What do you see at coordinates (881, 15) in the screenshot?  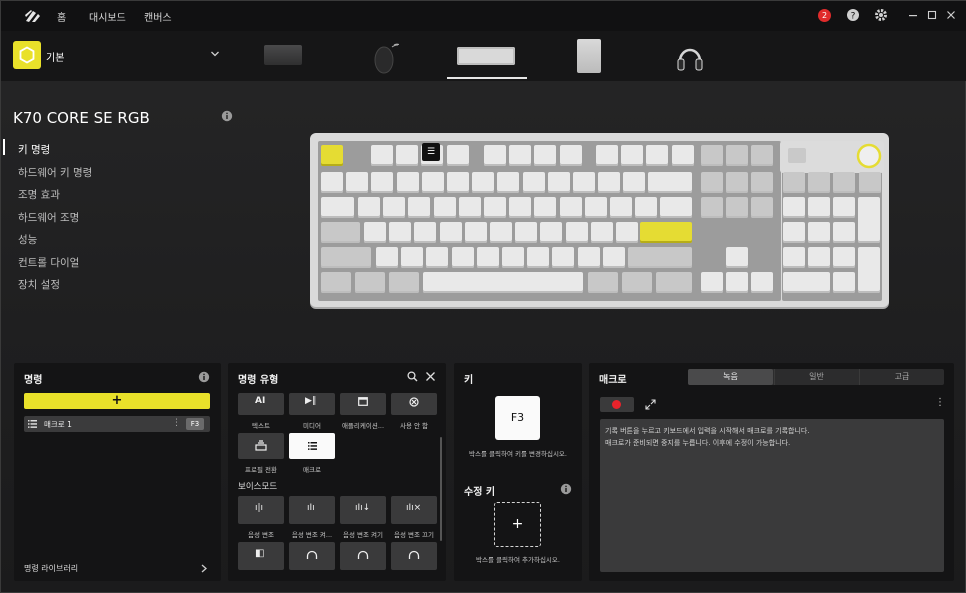 I see `gear-icon` at bounding box center [881, 15].